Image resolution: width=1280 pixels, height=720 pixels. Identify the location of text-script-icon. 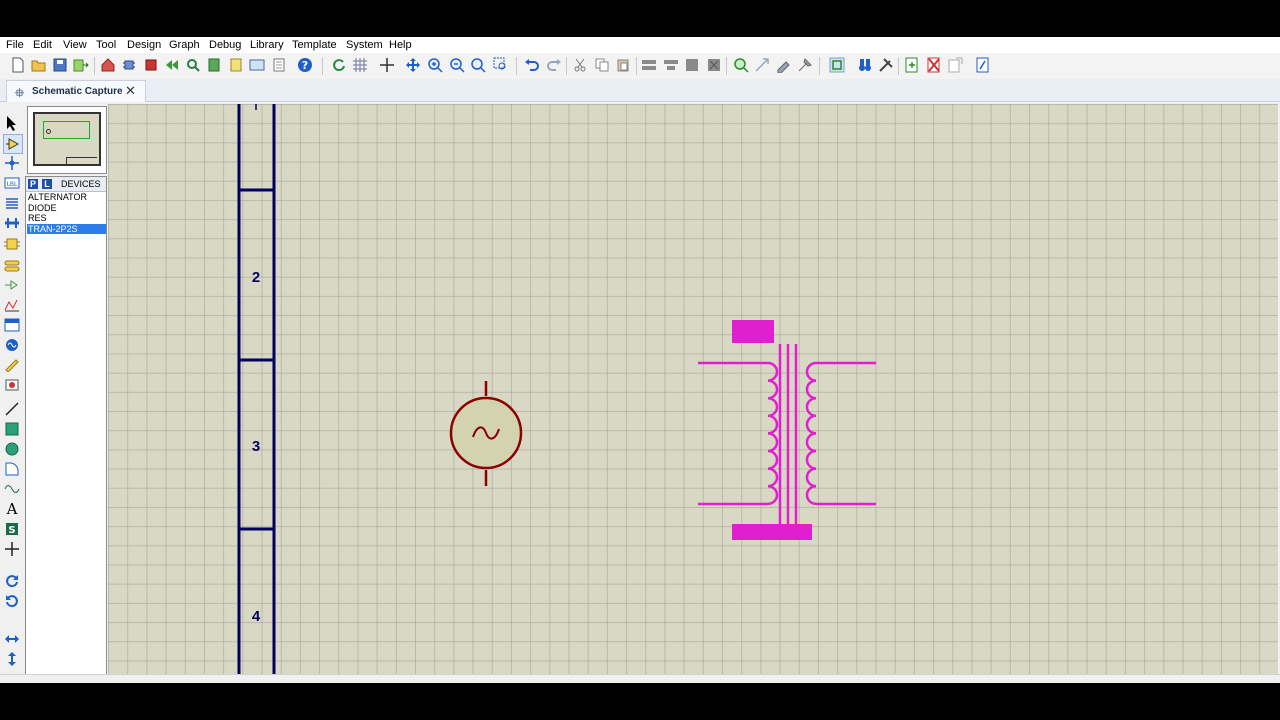
(12, 203).